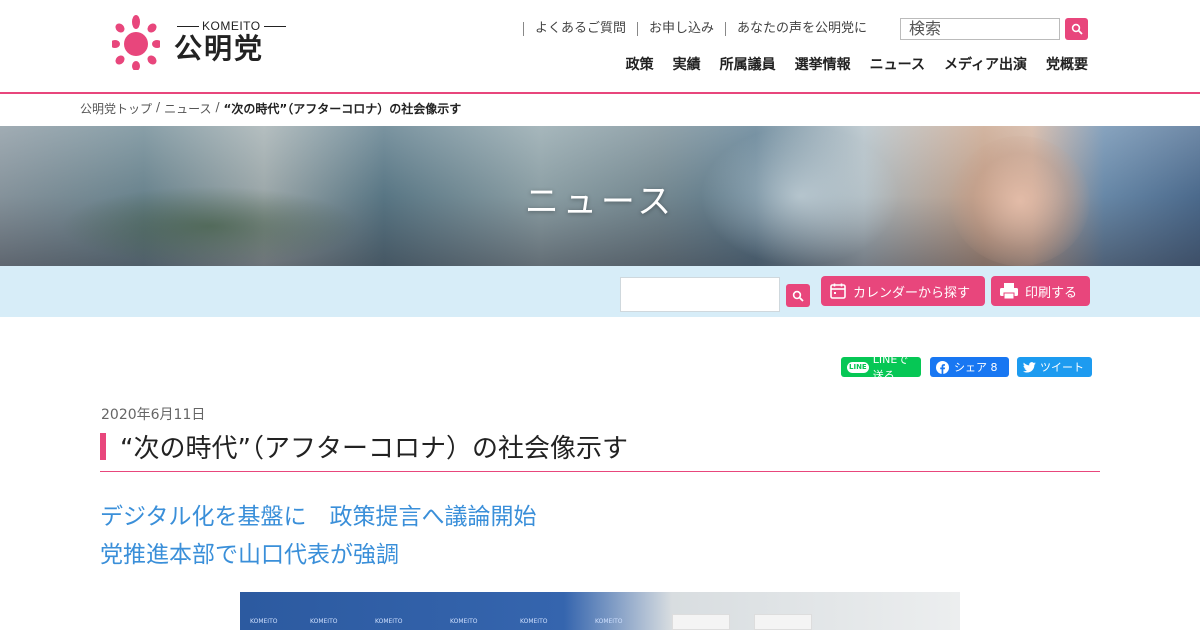 Image resolution: width=1200 pixels, height=630 pixels. I want to click on nav-elections: 選挙情報, so click(823, 64).